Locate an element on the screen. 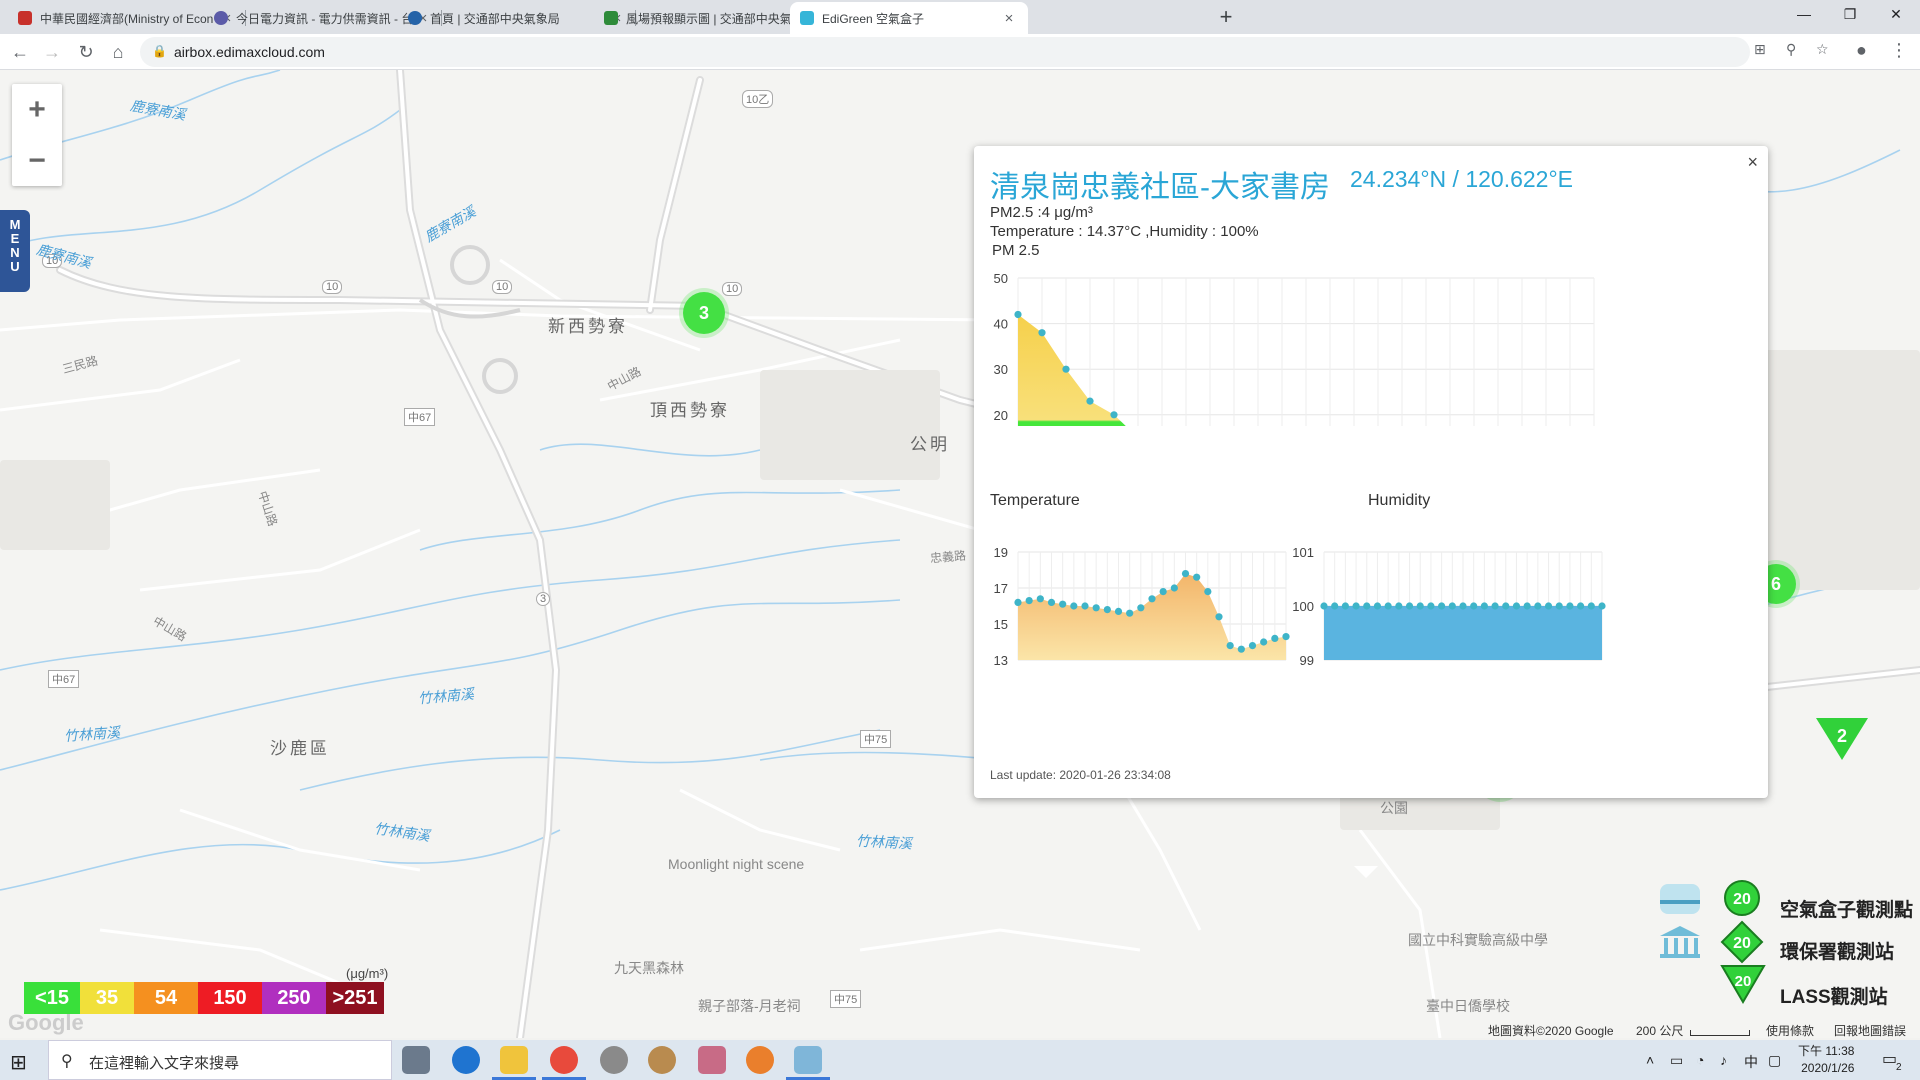  river-label: 竹林南溪 is located at coordinates (884, 842).